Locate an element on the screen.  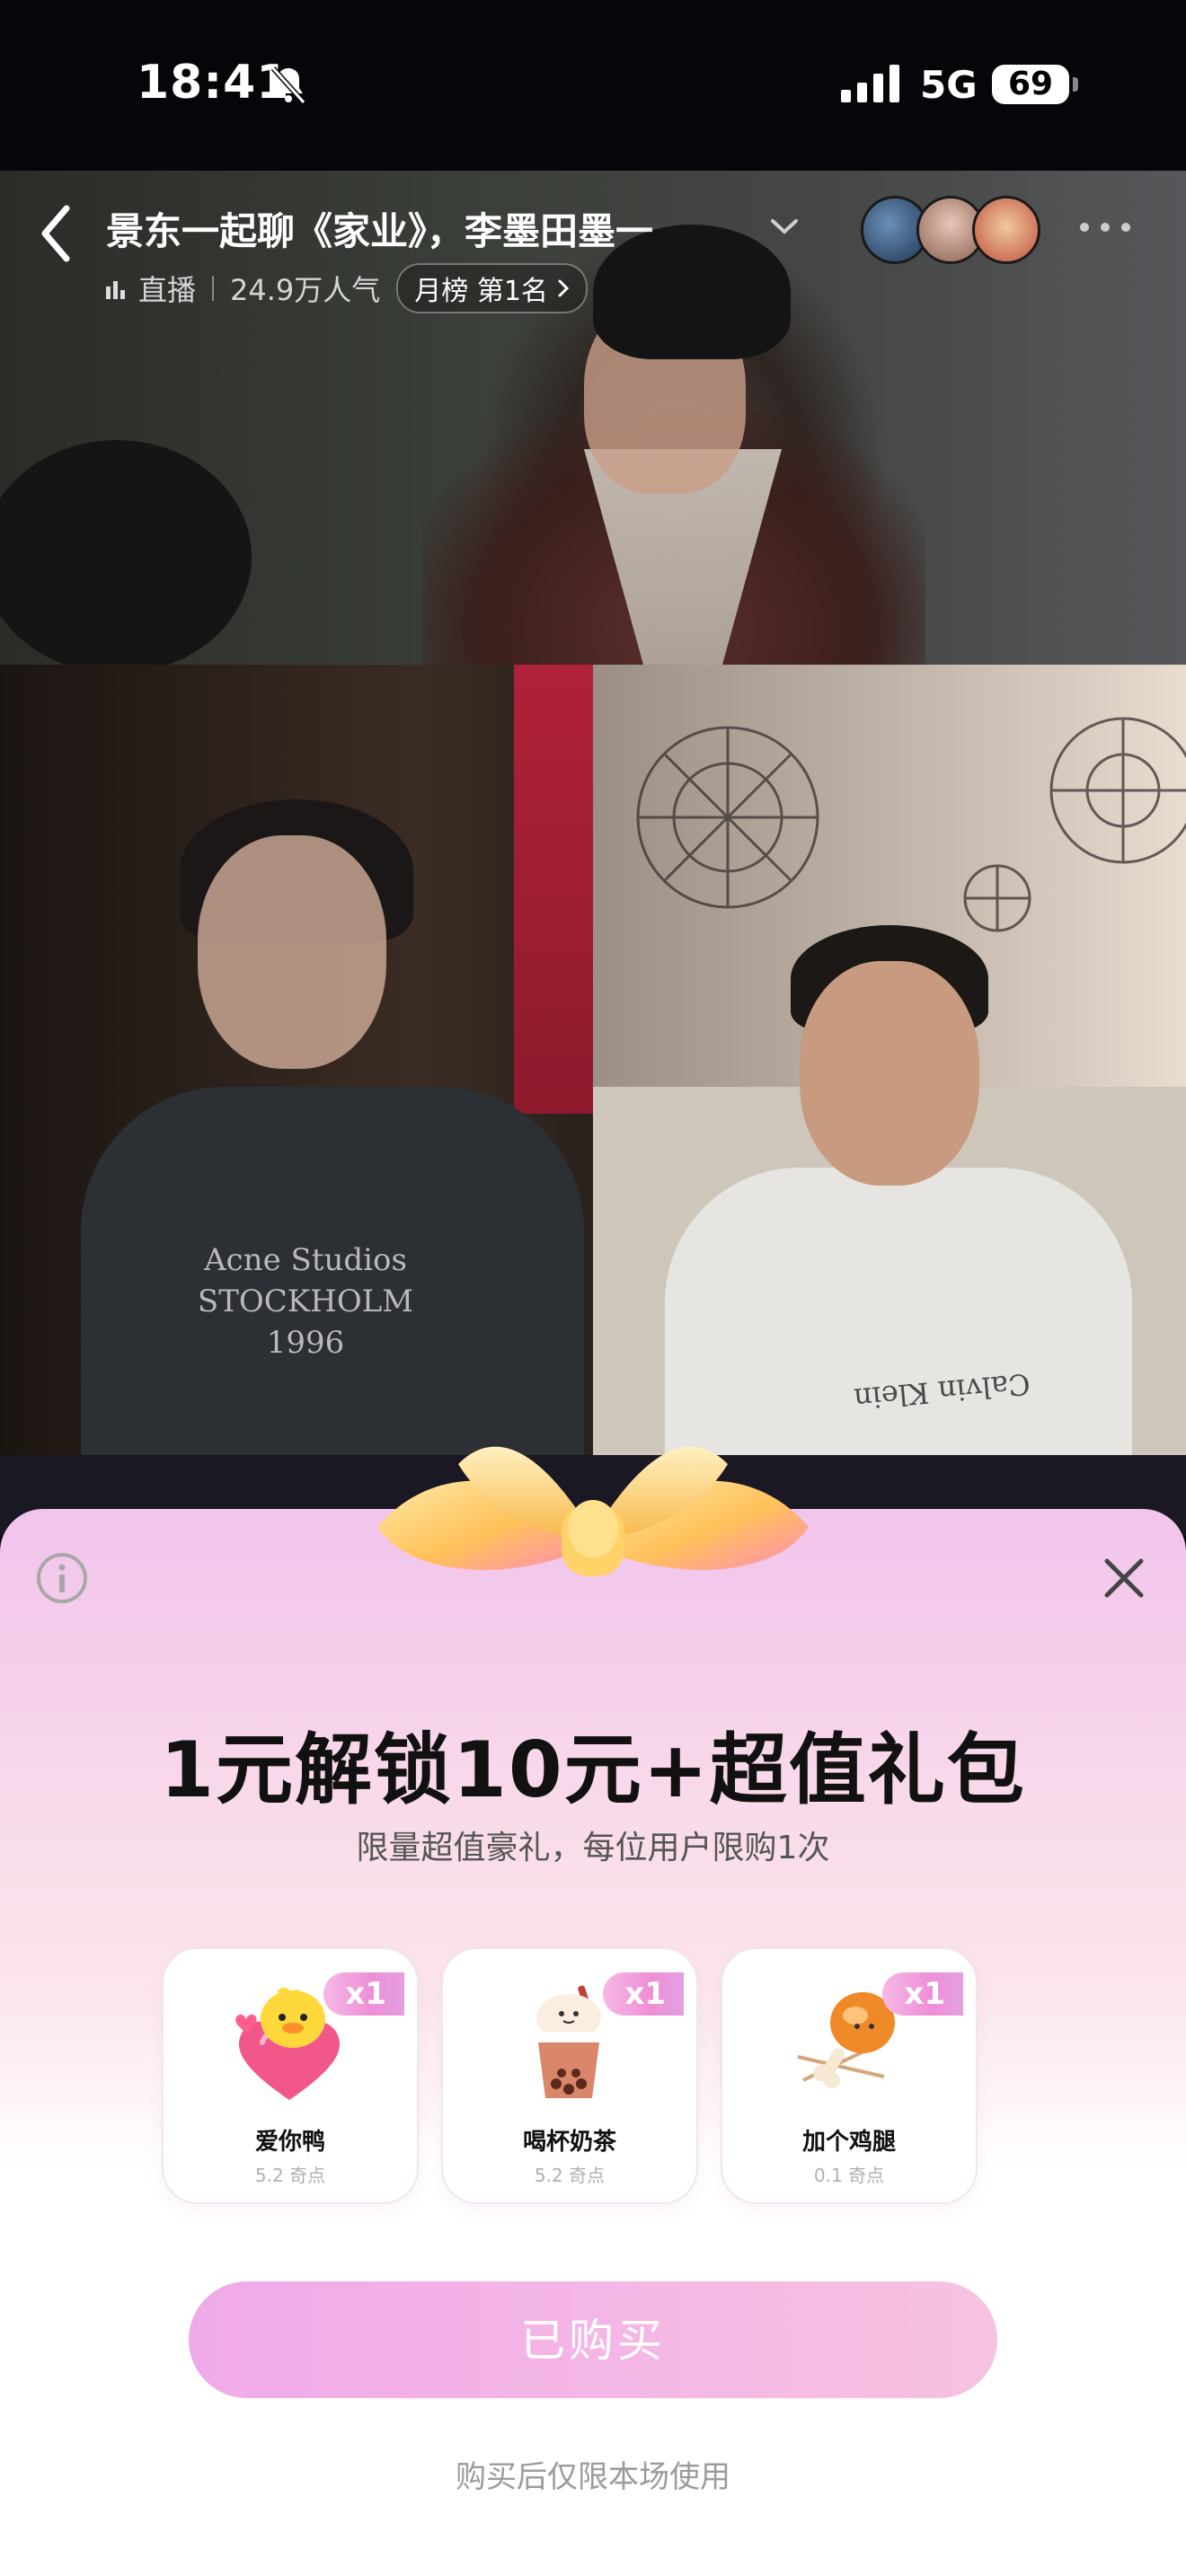
stream-meta: 直播 24.9万人气 月榜 第1名 is located at coordinates (347, 288).